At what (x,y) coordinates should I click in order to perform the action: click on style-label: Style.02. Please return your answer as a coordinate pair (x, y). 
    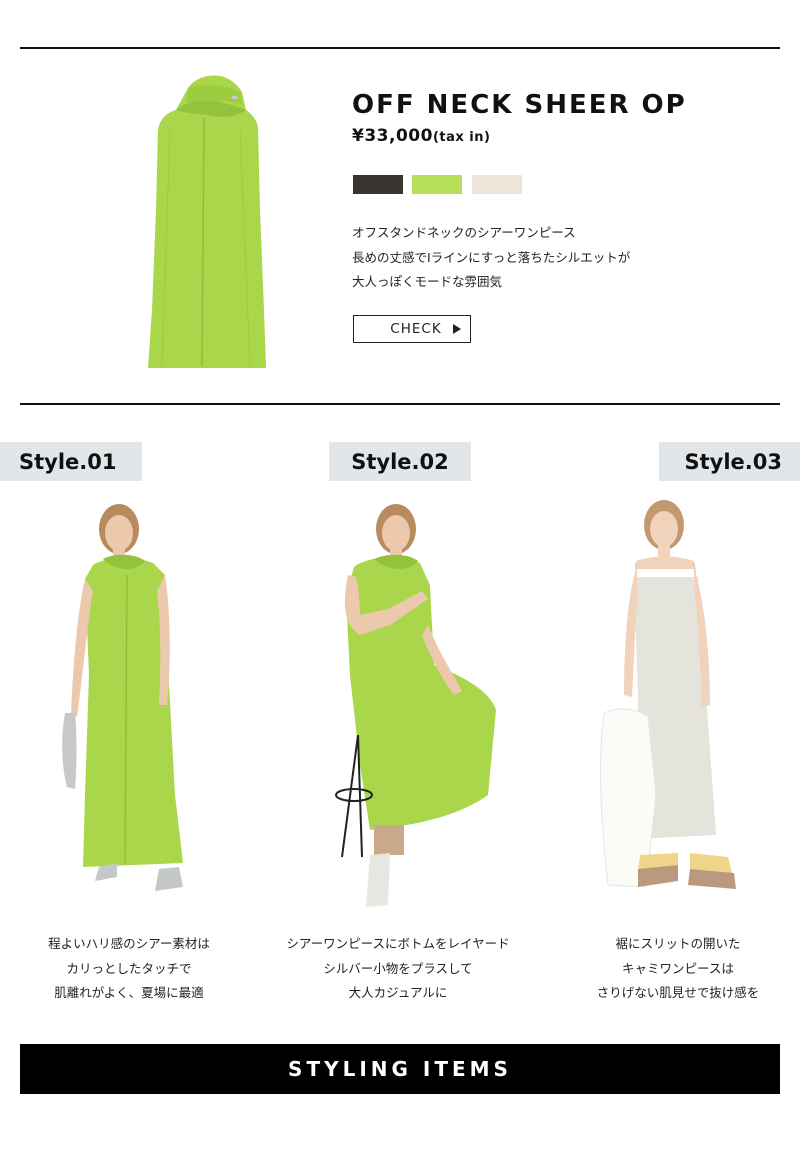
    Looking at the image, I should click on (400, 461).